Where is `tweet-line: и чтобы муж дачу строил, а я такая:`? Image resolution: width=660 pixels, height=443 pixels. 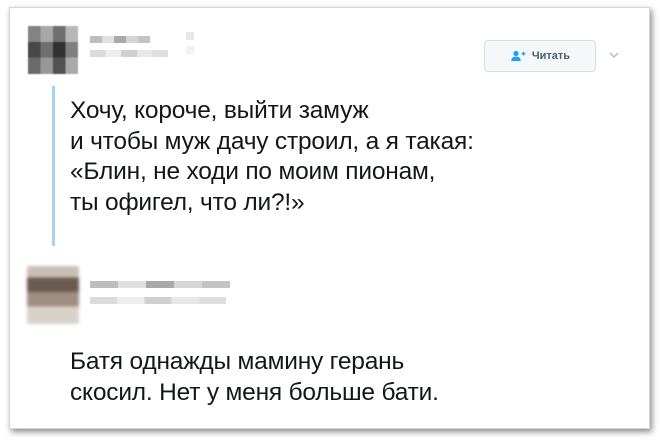
tweet-line: и чтобы муж дачу строил, а я такая: is located at coordinates (272, 141).